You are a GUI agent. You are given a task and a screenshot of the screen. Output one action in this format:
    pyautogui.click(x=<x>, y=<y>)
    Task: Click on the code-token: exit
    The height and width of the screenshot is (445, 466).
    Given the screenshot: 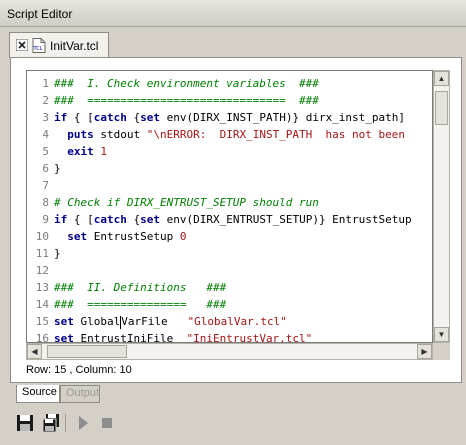 What is the action you would take?
    pyautogui.click(x=80, y=151)
    